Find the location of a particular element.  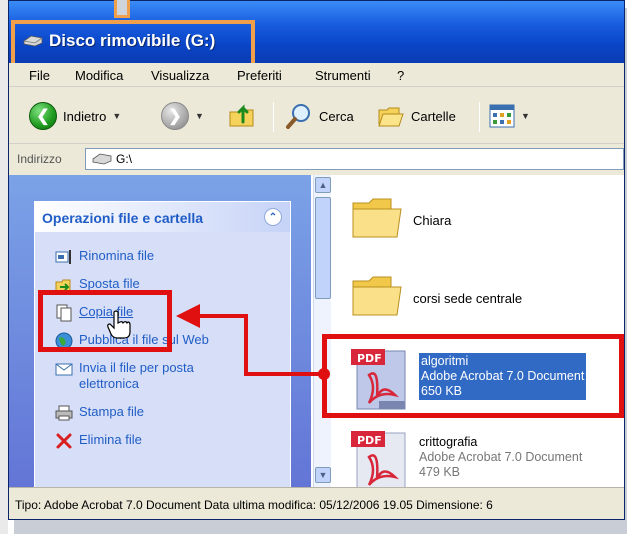

address-input: G:\ is located at coordinates (354, 159).